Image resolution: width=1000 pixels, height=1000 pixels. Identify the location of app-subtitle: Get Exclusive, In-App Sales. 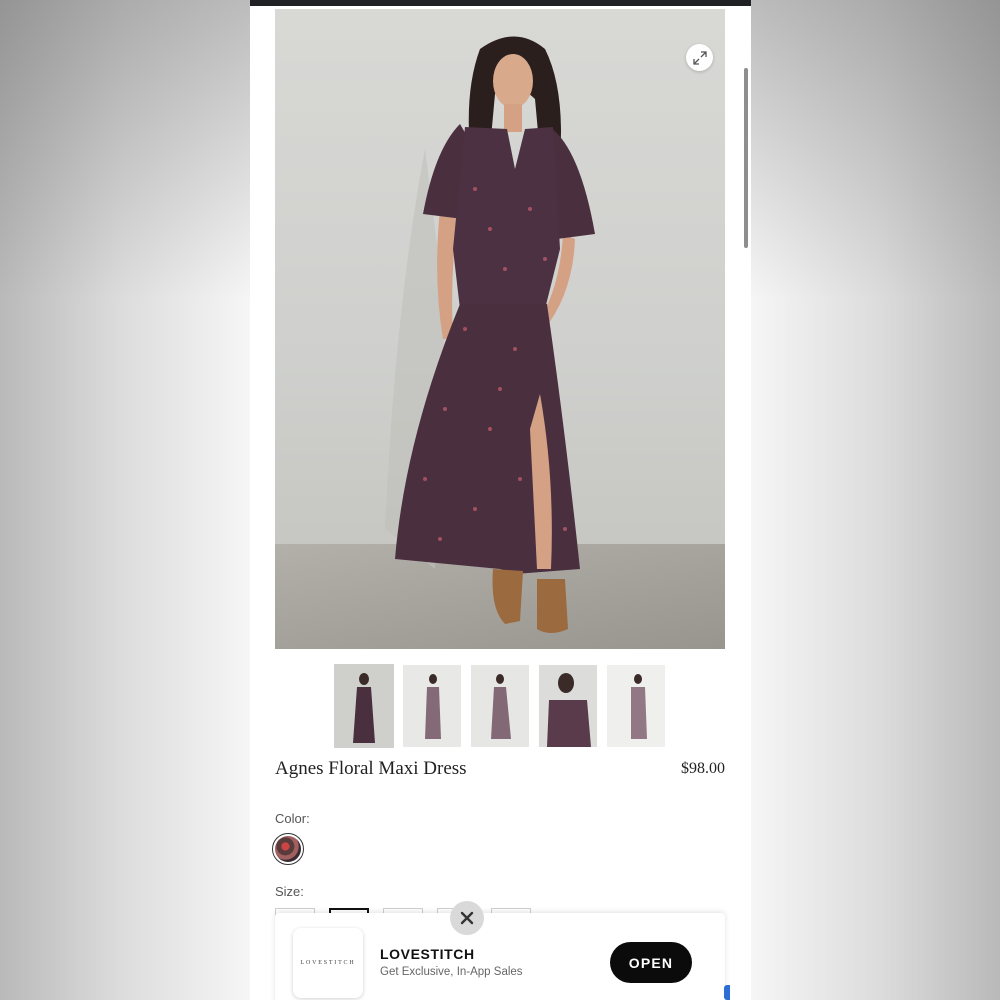
(451, 972).